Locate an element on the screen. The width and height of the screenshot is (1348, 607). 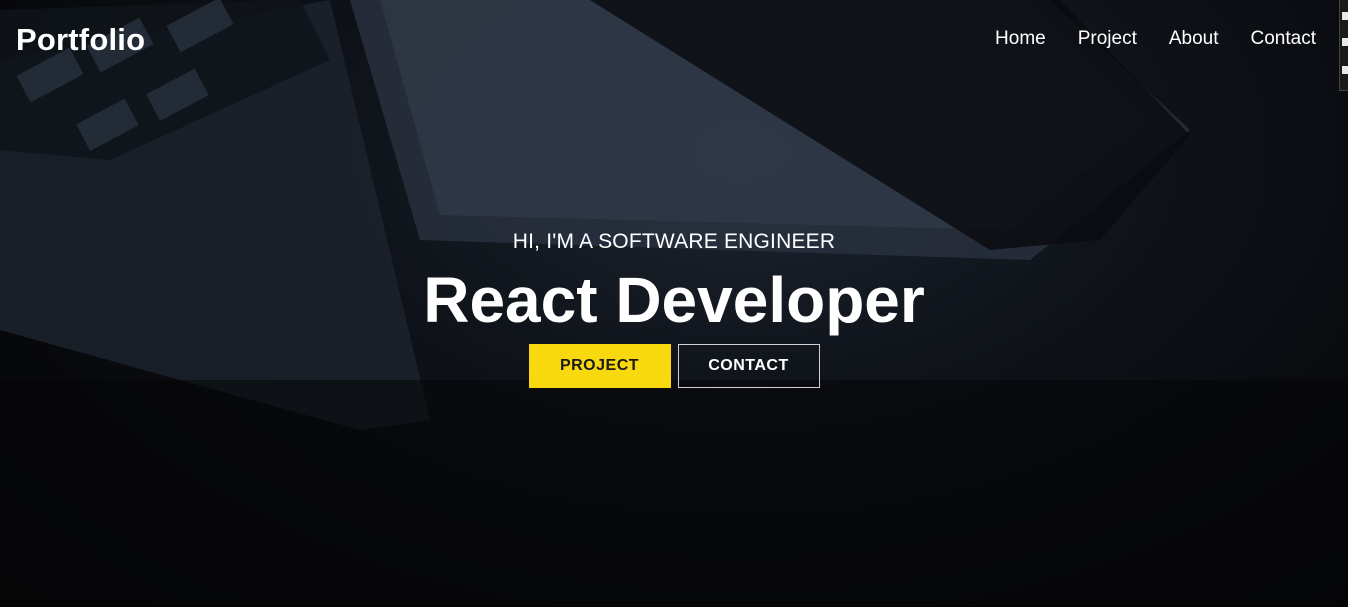
hero-subtitle: HI, I'M A SOFTWARE ENGINEER is located at coordinates (674, 241).